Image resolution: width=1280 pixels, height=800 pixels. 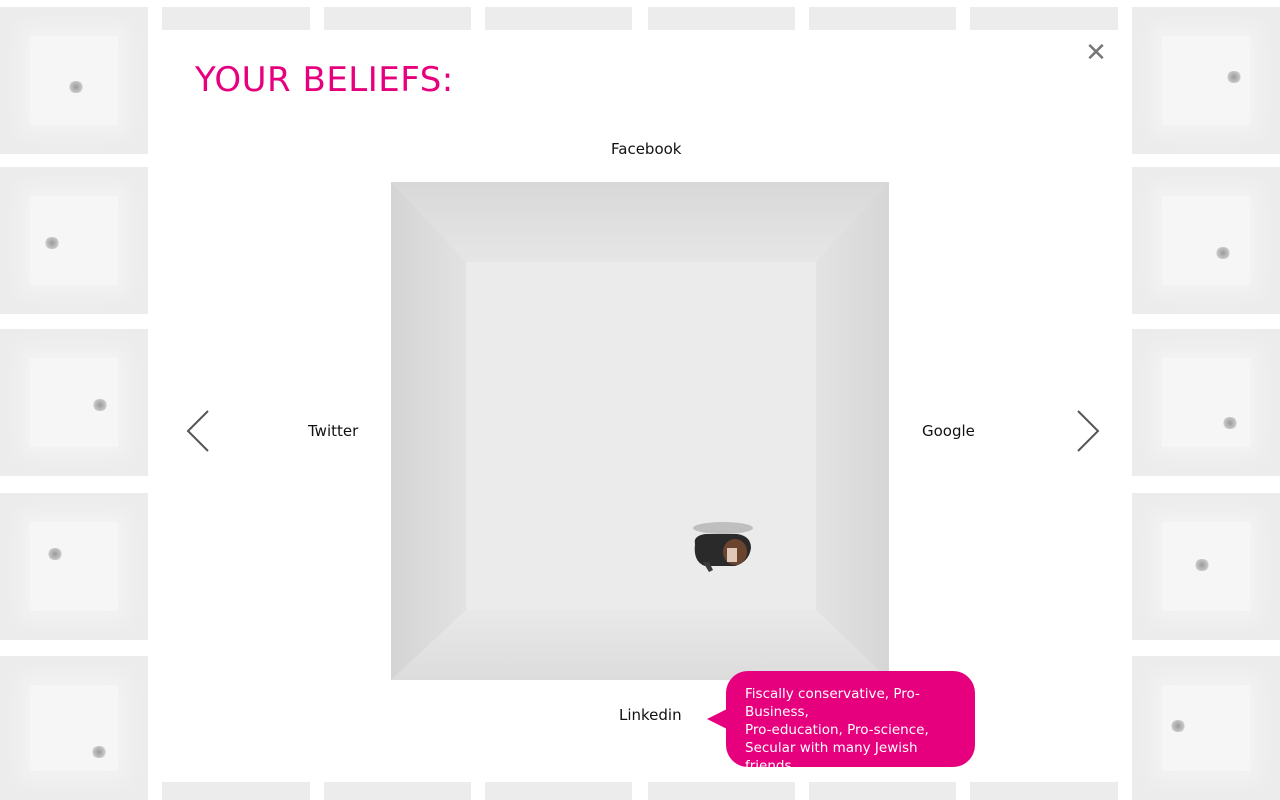 What do you see at coordinates (832, 703) in the screenshot?
I see `bubble-line: Fiscally conservative, Pro-Business,` at bounding box center [832, 703].